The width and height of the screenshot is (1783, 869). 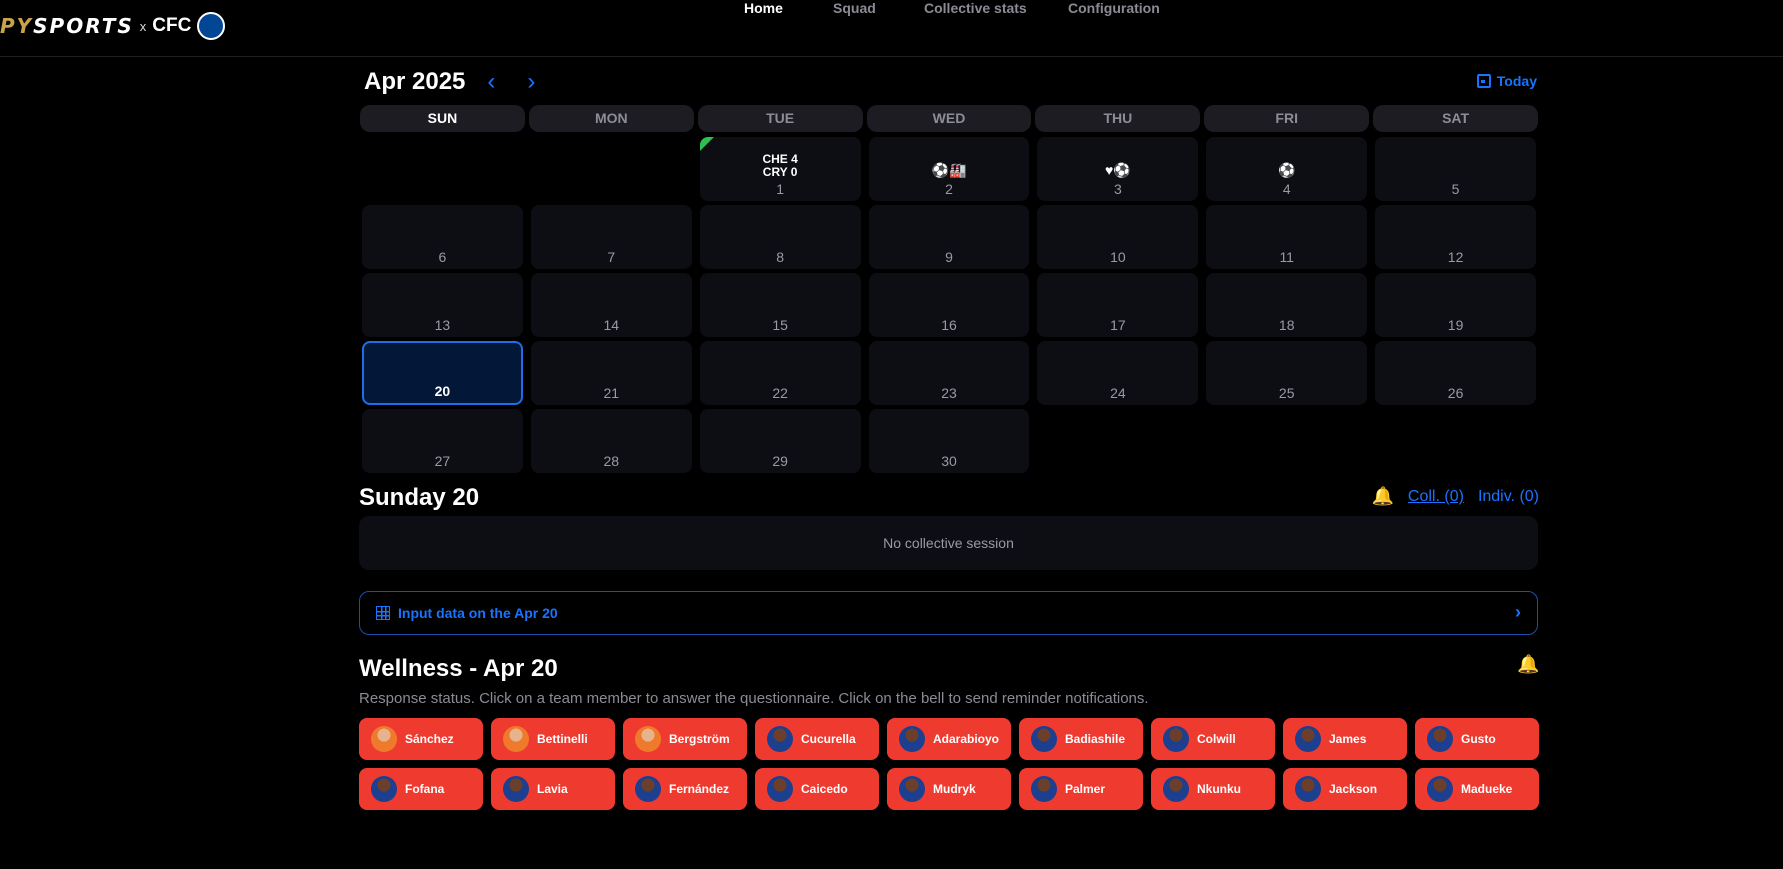 I want to click on calendar-day-12: 12, so click(x=1455, y=237).